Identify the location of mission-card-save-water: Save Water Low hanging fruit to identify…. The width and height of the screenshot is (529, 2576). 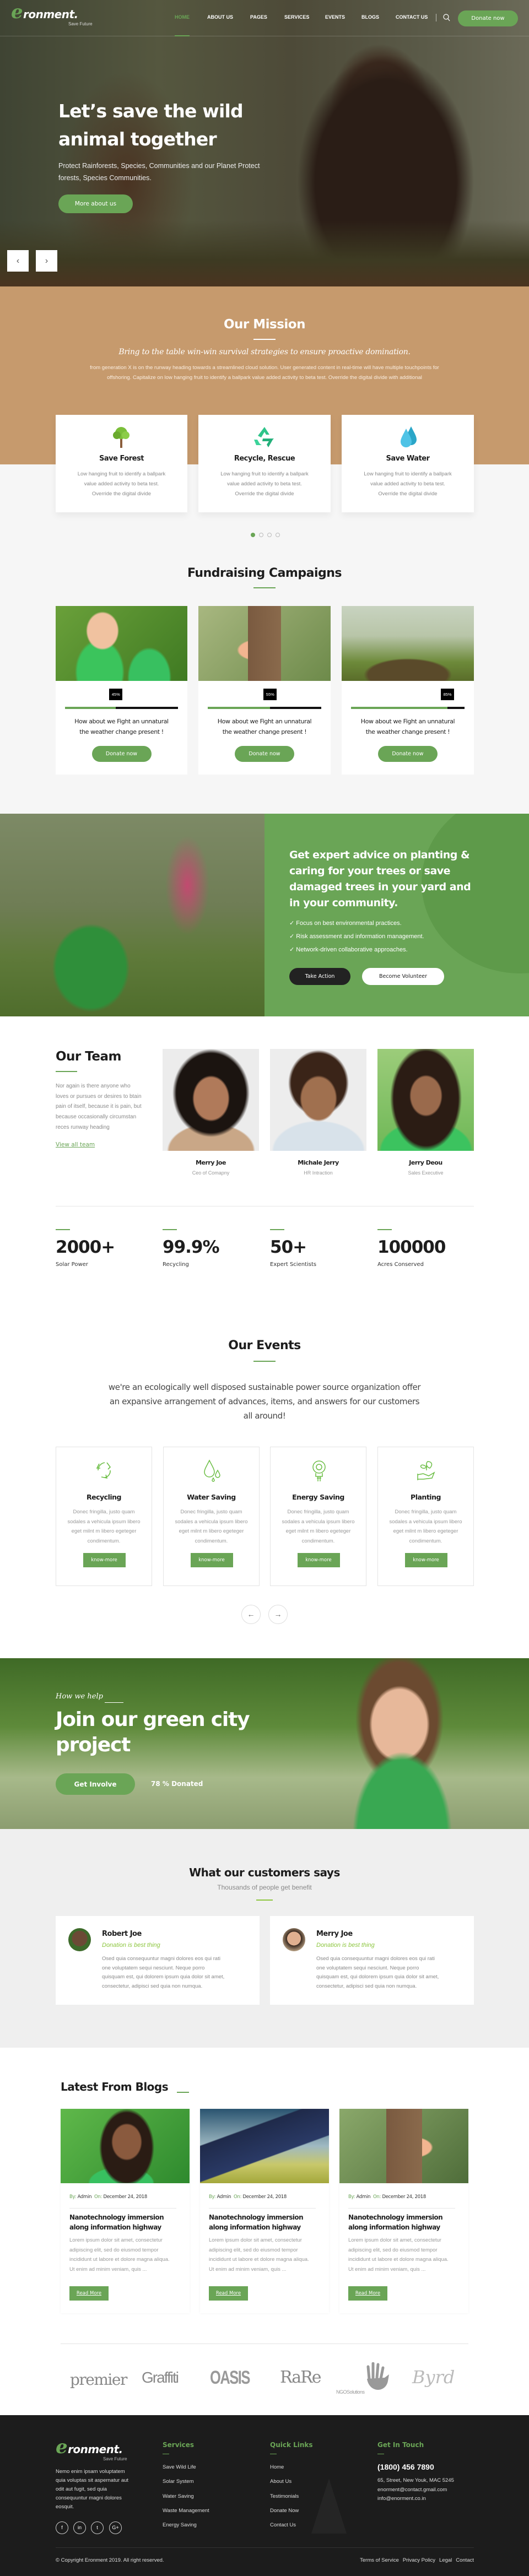
(408, 463).